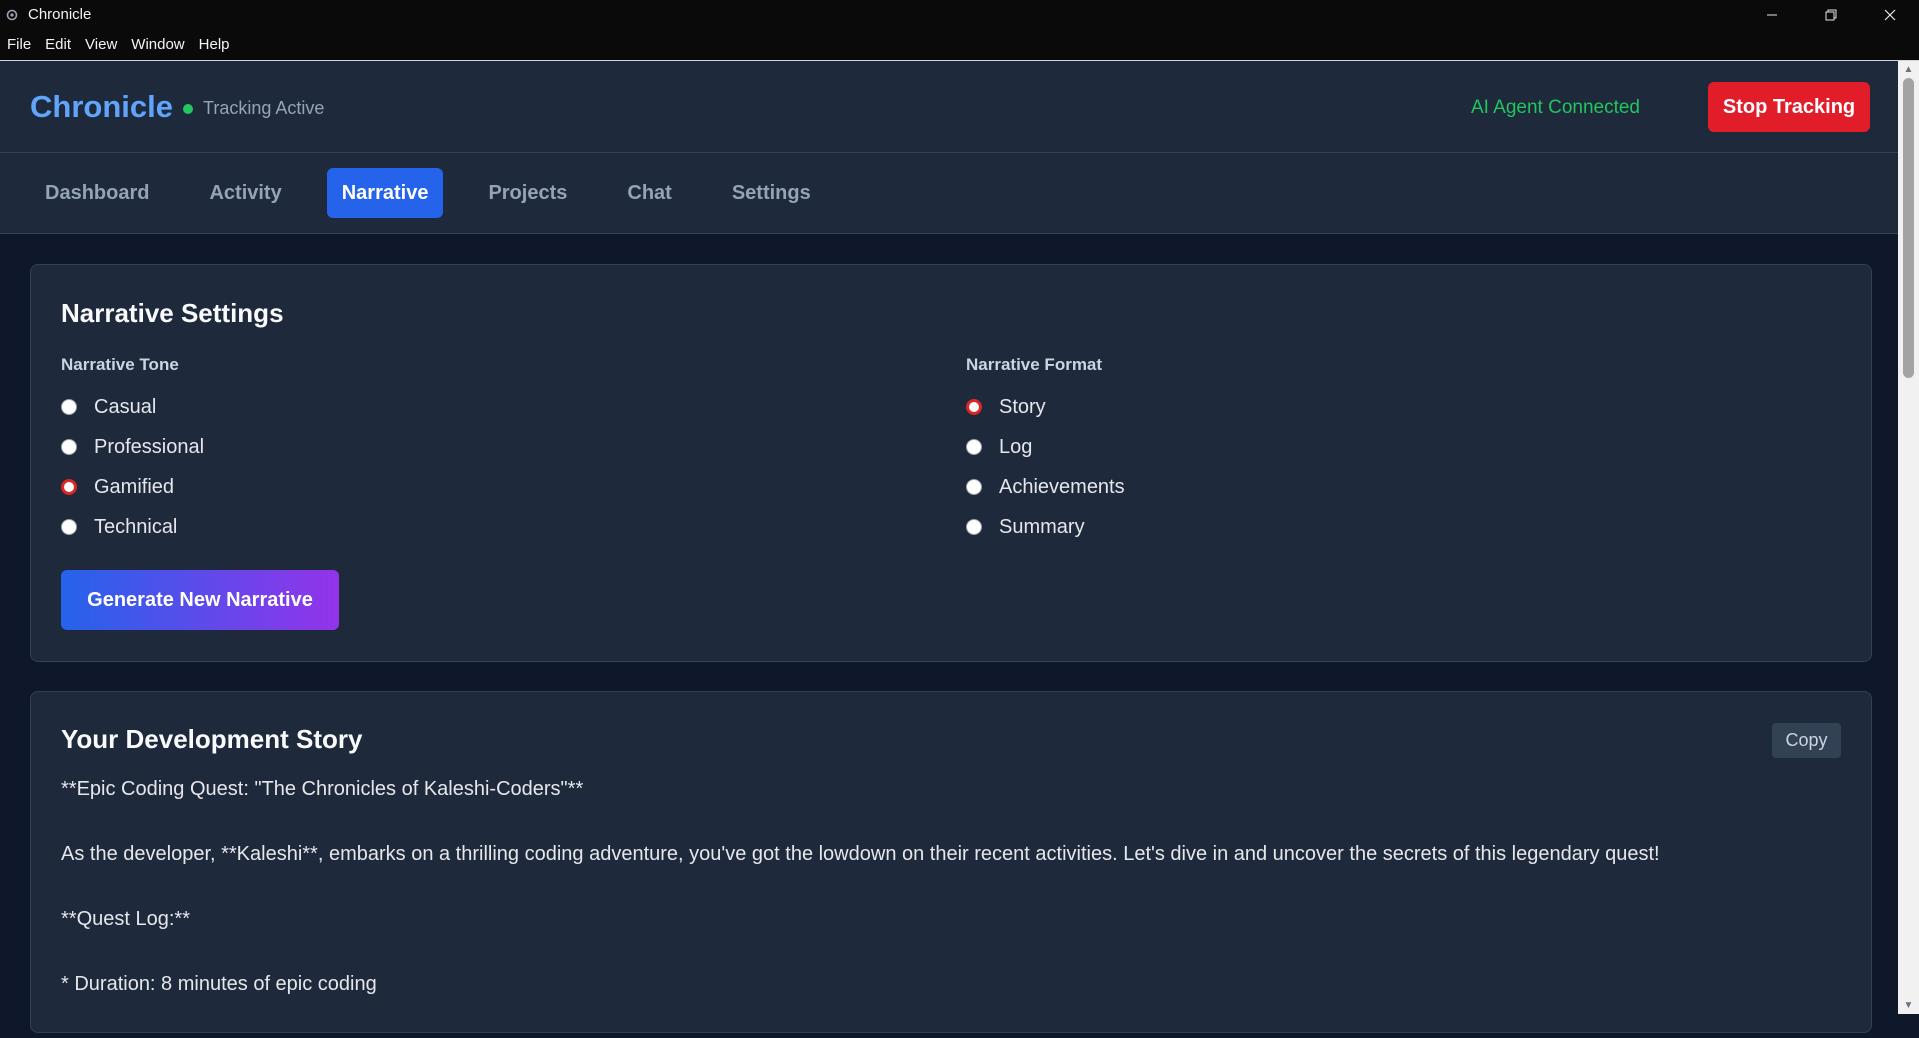 The height and width of the screenshot is (1038, 1919). I want to click on format-option-label: Story, so click(1022, 406).